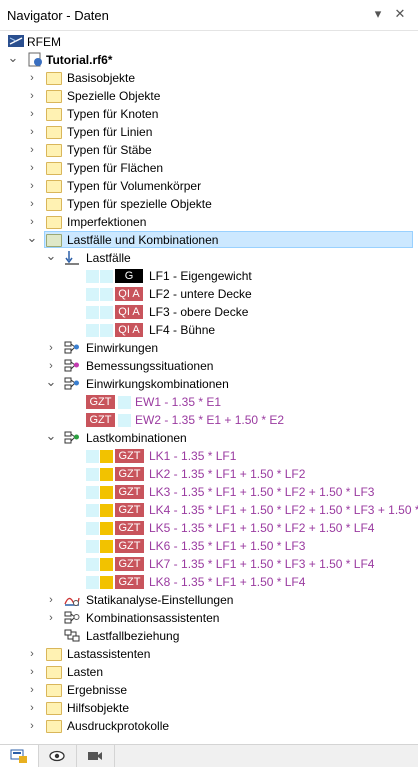 Image resolution: width=418 pixels, height=767 pixels. What do you see at coordinates (209, 402) in the screenshot?
I see `action-combination-item: GZT EW1 - 1.35 * E1` at bounding box center [209, 402].